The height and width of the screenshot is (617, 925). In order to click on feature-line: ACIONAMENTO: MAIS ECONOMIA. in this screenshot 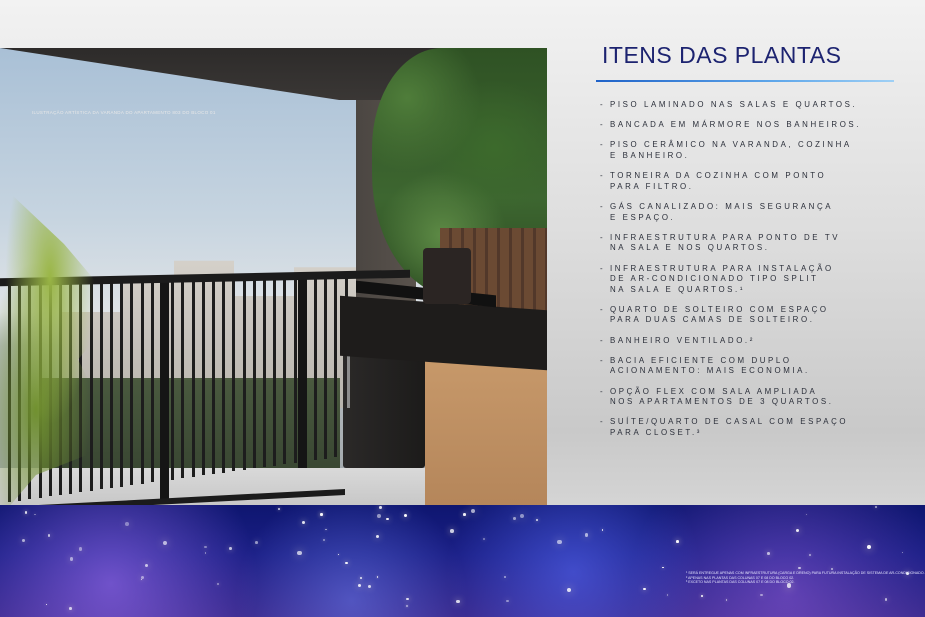, I will do `click(710, 371)`.